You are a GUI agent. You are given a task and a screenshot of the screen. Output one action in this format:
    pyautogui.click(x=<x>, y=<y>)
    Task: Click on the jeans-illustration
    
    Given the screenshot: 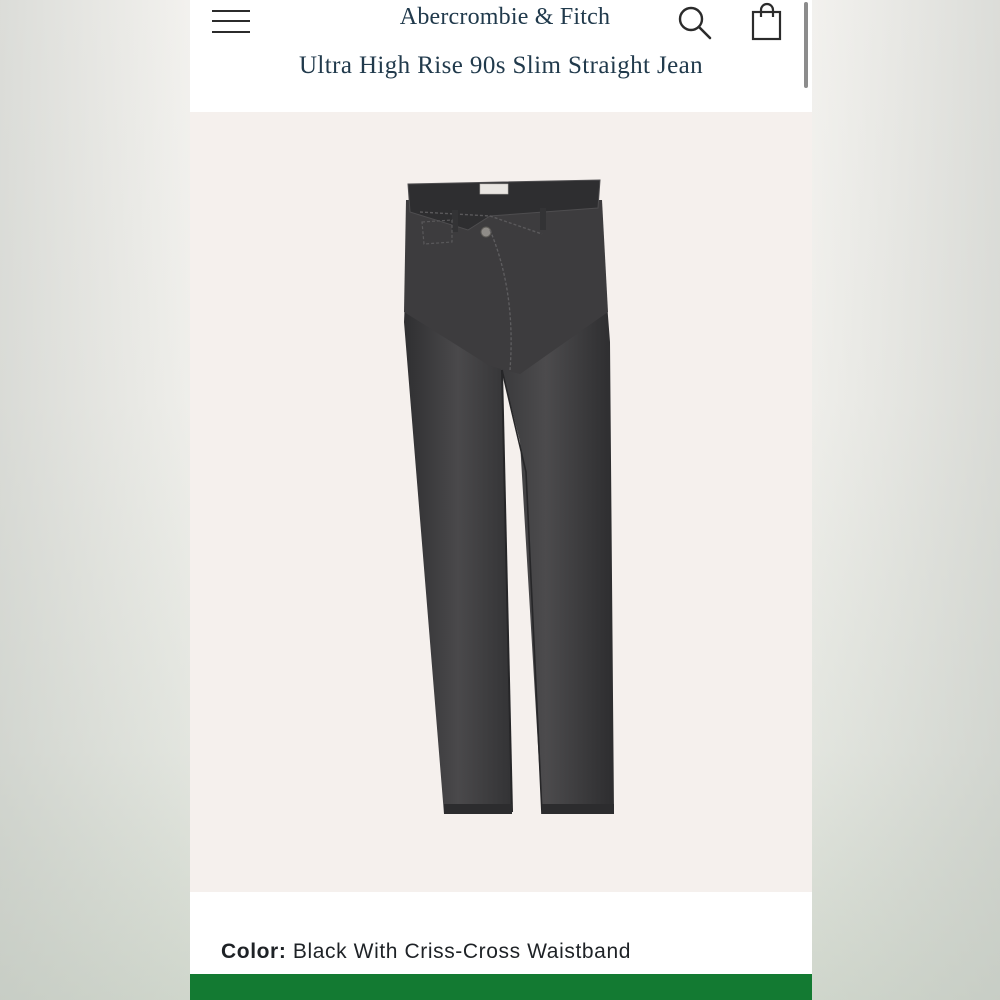 What is the action you would take?
    pyautogui.click(x=509, y=497)
    